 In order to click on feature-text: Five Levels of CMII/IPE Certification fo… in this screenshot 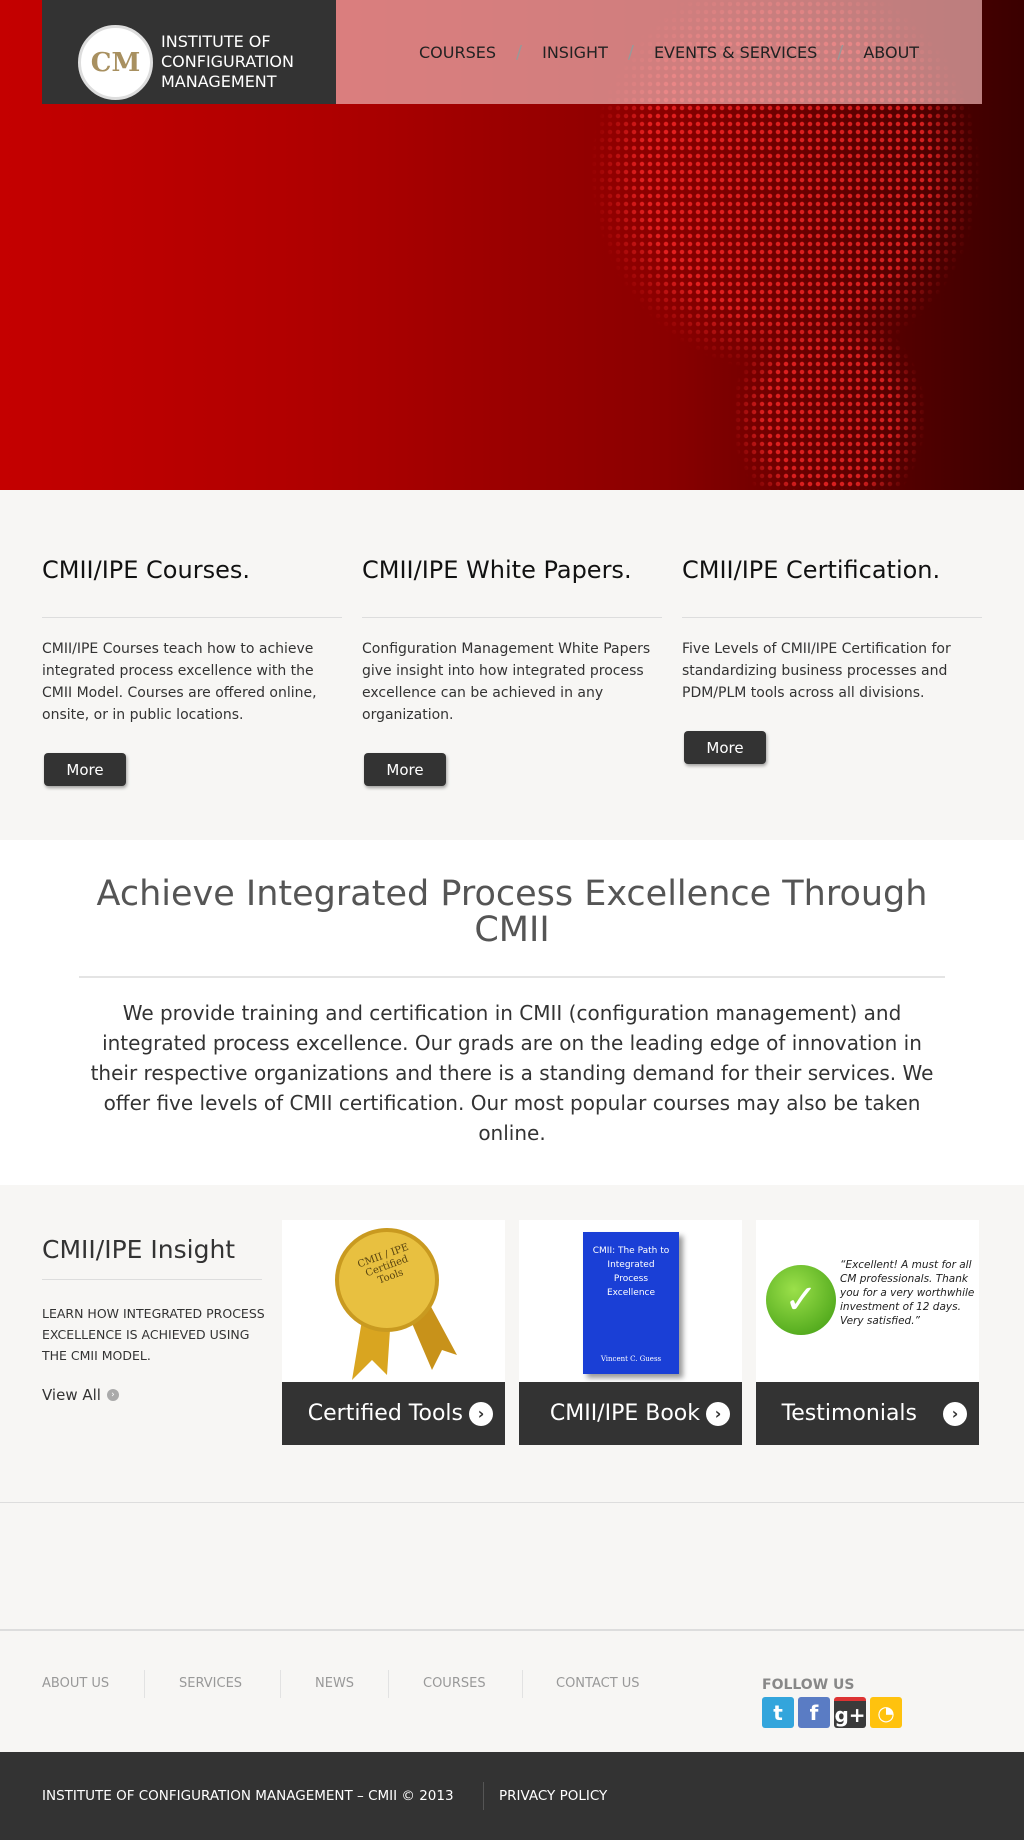, I will do `click(816, 671)`.